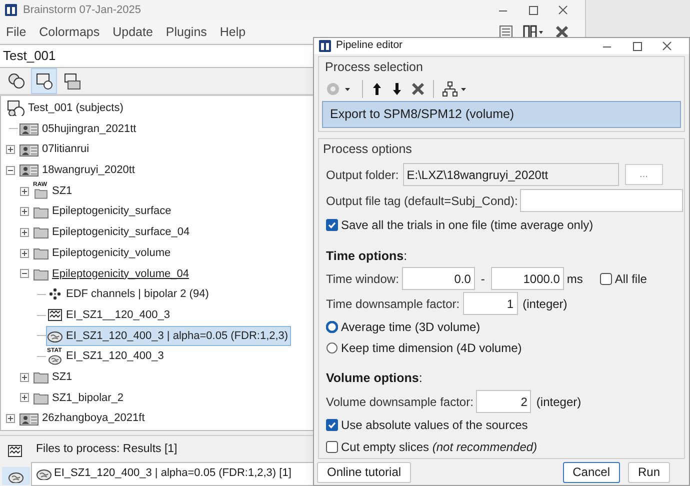  What do you see at coordinates (132, 32) in the screenshot?
I see `menu-item: Update` at bounding box center [132, 32].